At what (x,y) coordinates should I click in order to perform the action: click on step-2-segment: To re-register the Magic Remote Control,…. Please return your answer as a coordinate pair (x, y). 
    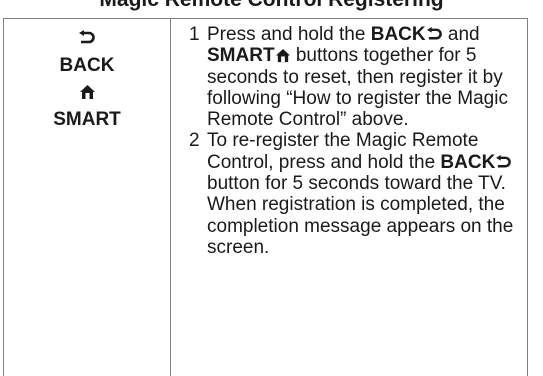
    Looking at the image, I should click on (343, 151).